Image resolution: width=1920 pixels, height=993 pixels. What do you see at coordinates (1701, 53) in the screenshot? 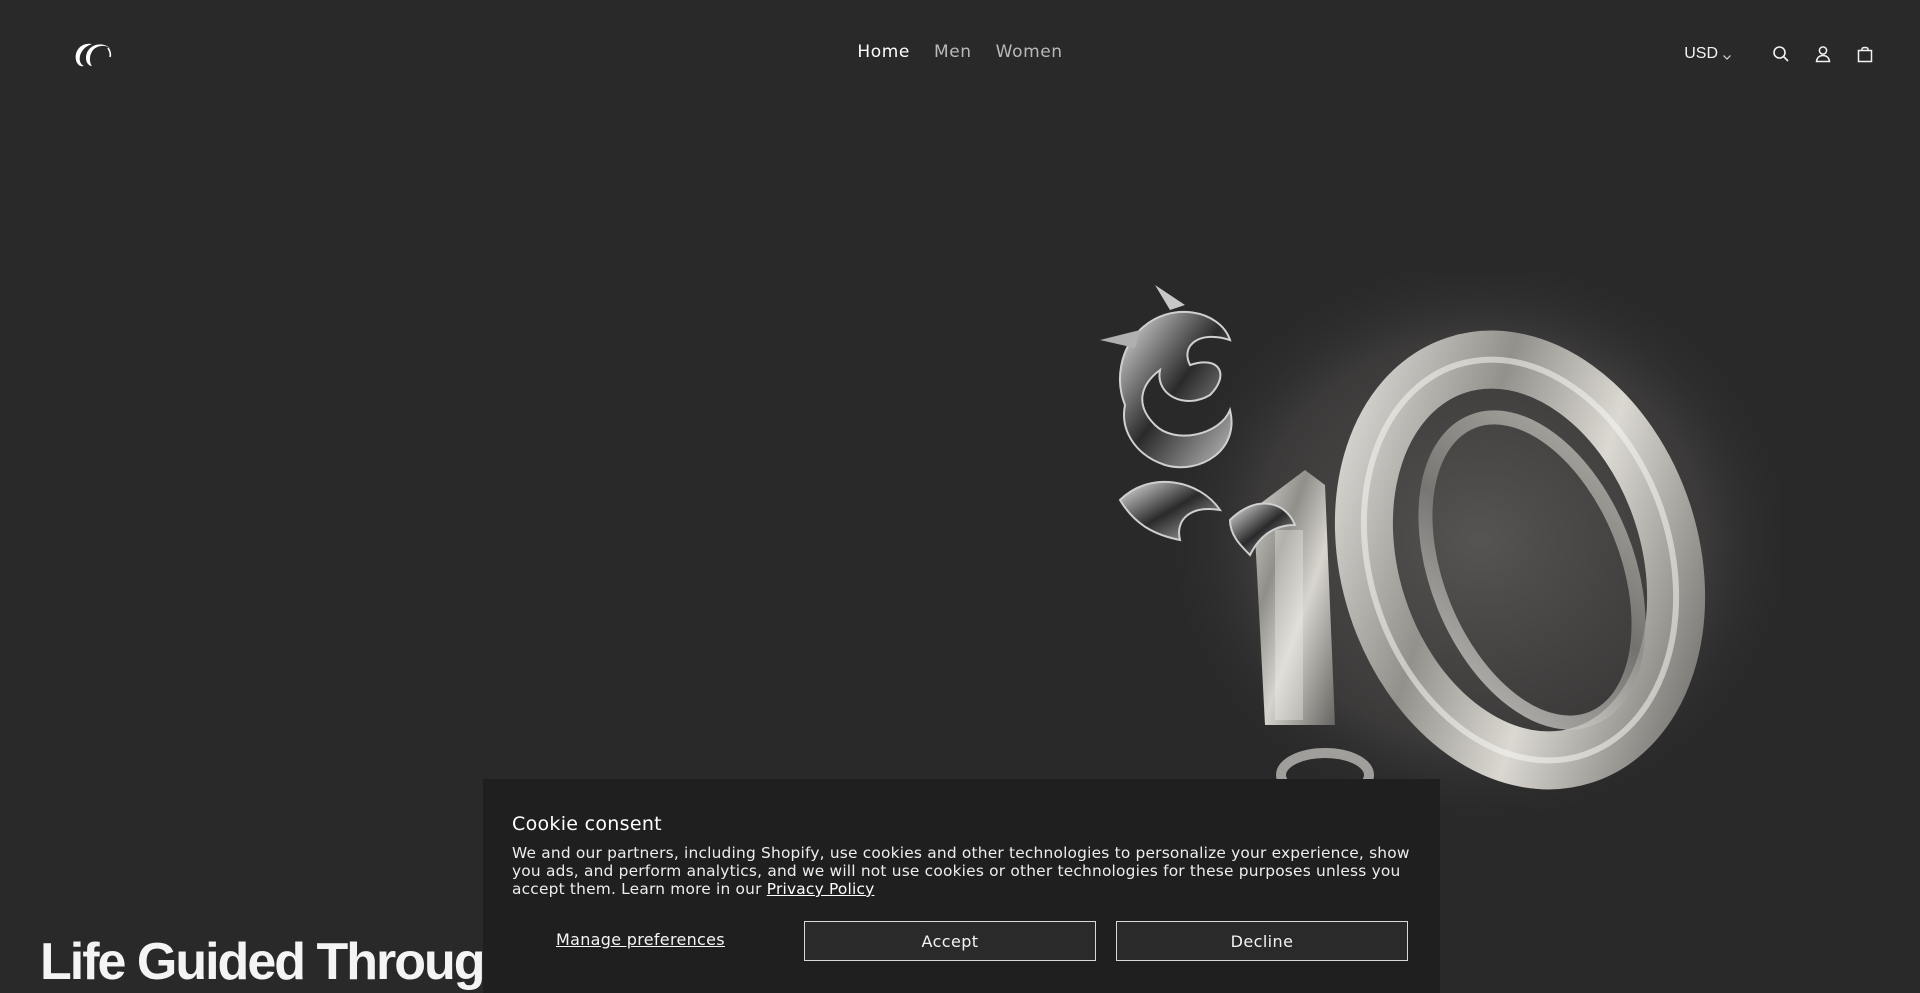
I see `currency-label: USD` at bounding box center [1701, 53].